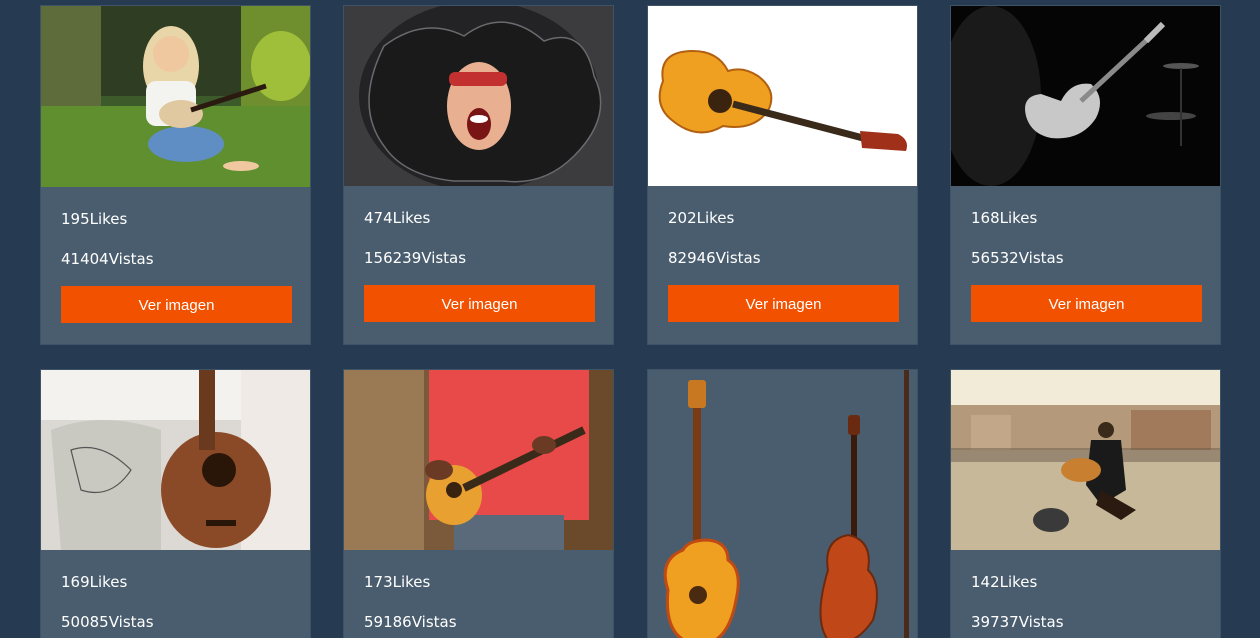 Image resolution: width=1260 pixels, height=638 pixels. I want to click on gallery-card: 169Likes 50085Vistas, so click(175, 503).